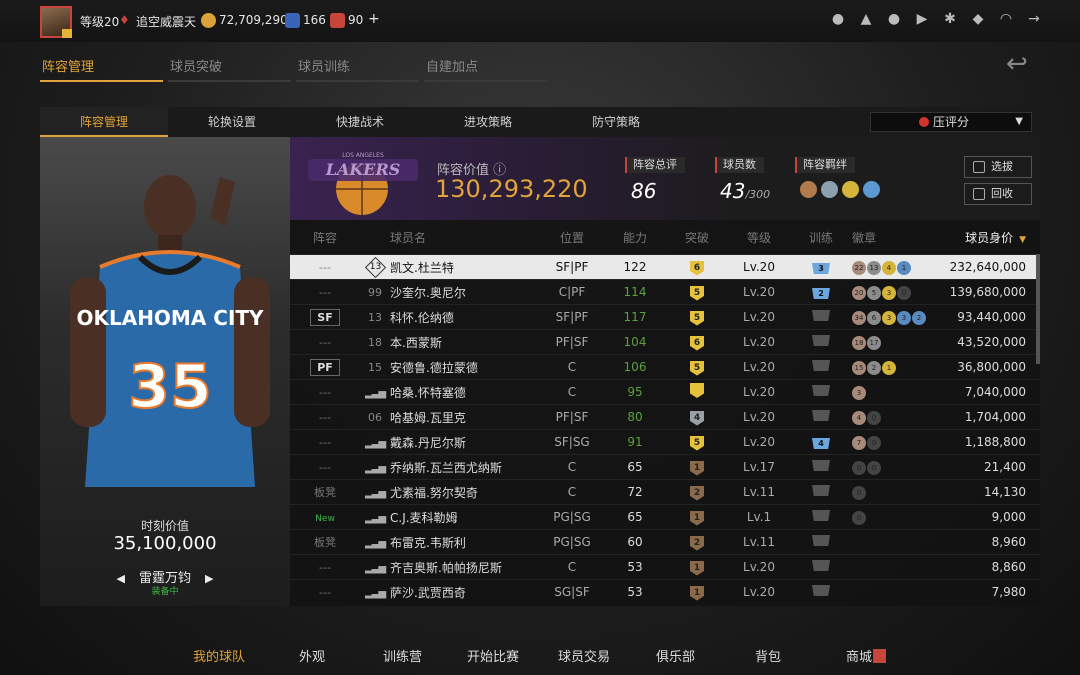  I want to click on subtab-rotation: 轮换设置, so click(232, 122).